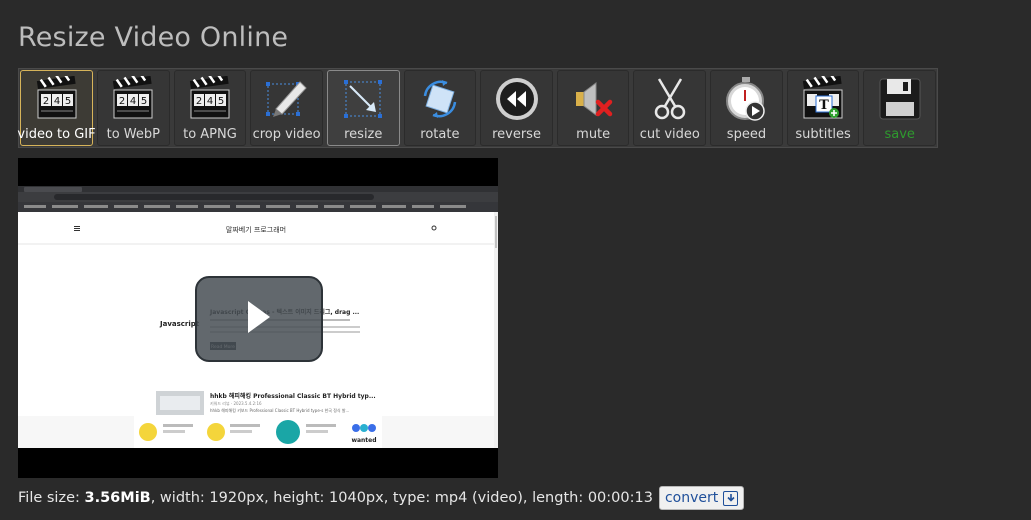 The image size is (1031, 520). What do you see at coordinates (691, 498) in the screenshot?
I see `convert-label: convert` at bounding box center [691, 498].